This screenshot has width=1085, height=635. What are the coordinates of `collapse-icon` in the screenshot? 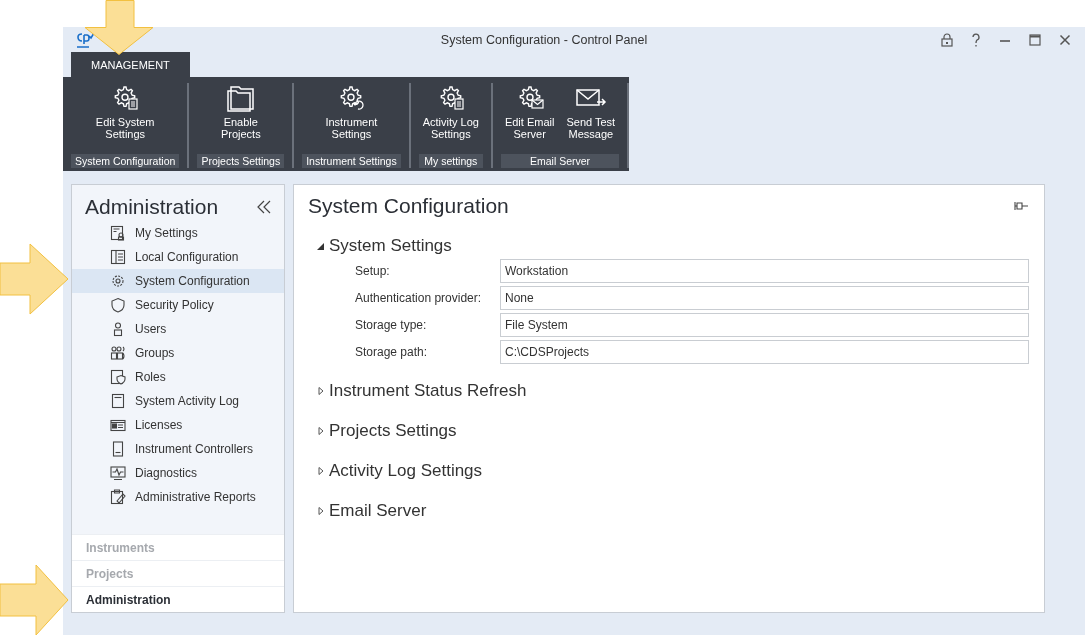 It's located at (264, 207).